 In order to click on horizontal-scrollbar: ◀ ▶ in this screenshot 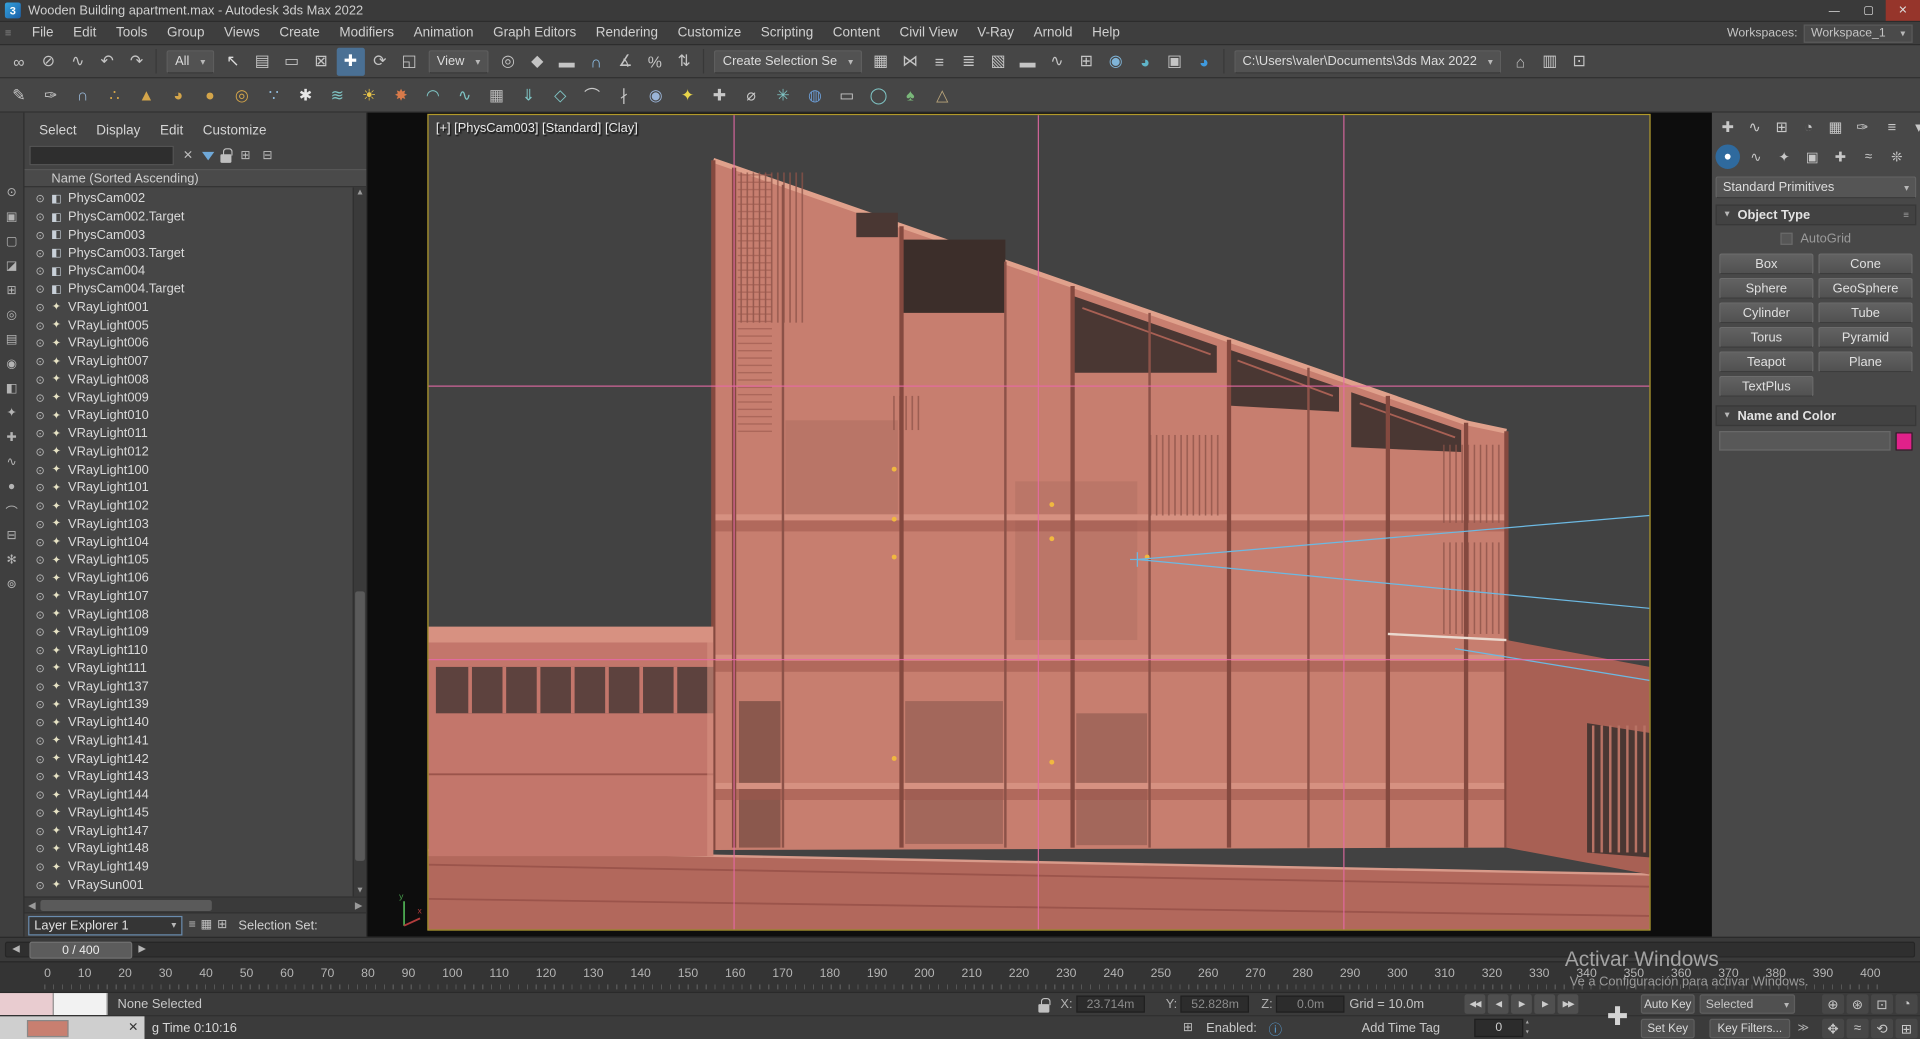, I will do `click(195, 904)`.